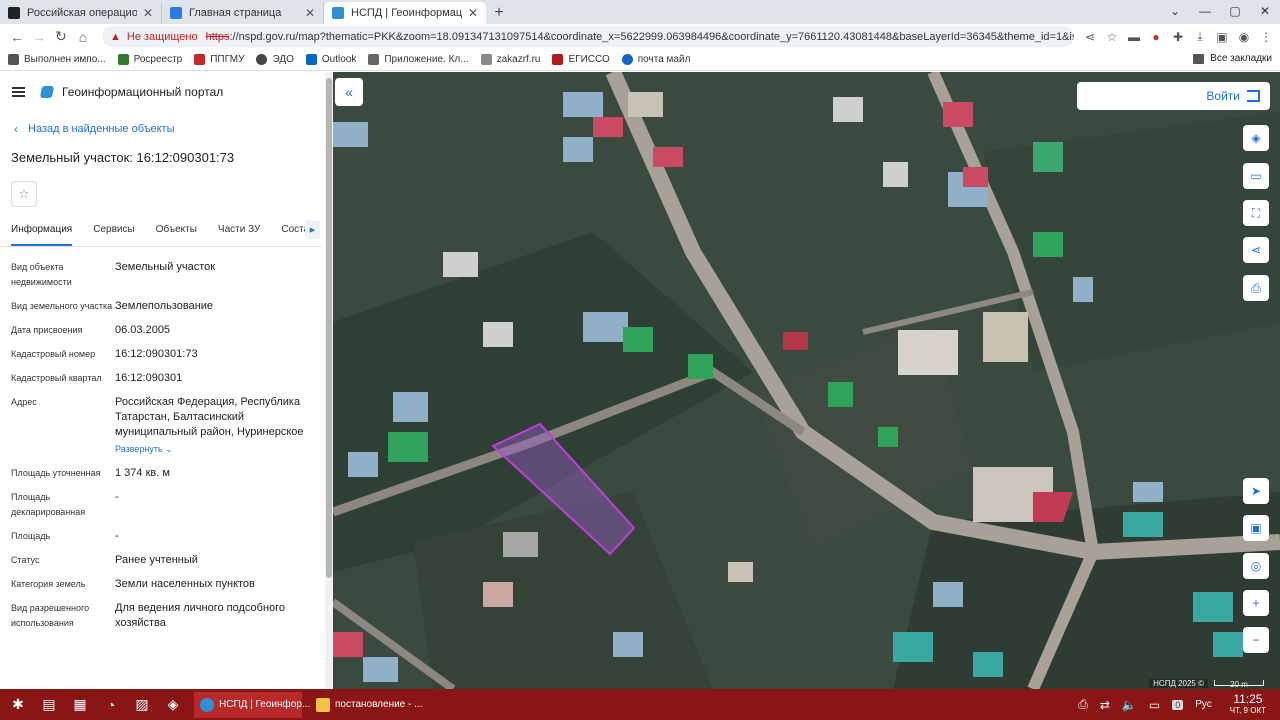 Image resolution: width=1280 pixels, height=720 pixels. I want to click on start-menu-icon: ✱, so click(18, 705).